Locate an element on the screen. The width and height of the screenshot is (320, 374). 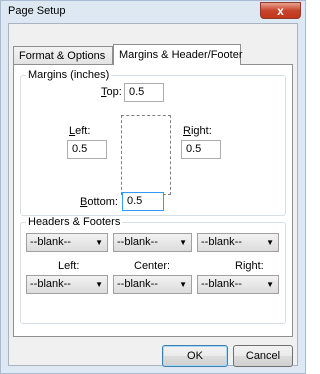
right-margin-input: 0.5 is located at coordinates (201, 149).